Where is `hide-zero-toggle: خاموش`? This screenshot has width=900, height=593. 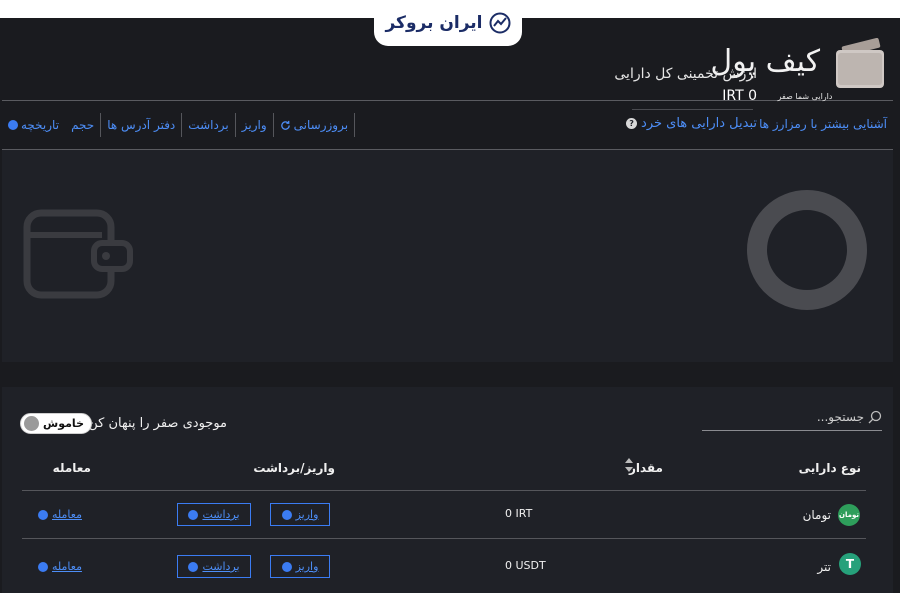
hide-zero-toggle: خاموش is located at coordinates (56, 423).